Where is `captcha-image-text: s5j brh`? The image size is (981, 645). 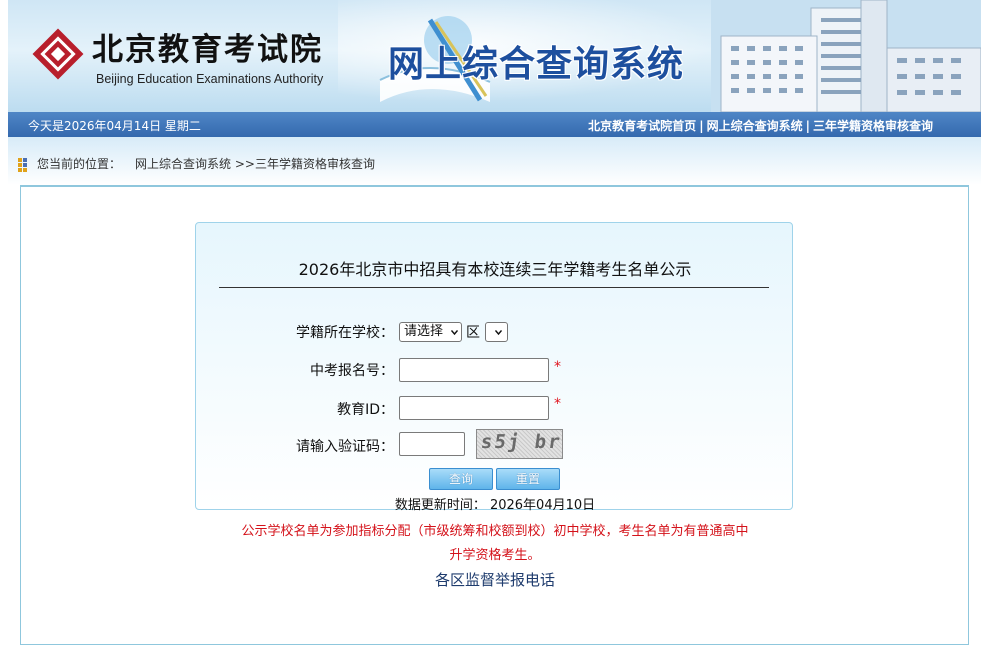 captcha-image-text: s5j brh is located at coordinates (521, 442).